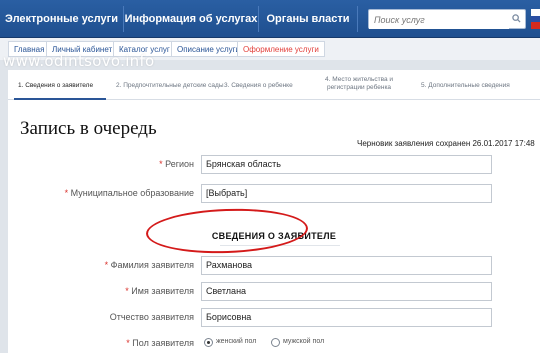 The image size is (540, 353). Describe the element at coordinates (179, 164) in the screenshot. I see `region-label-text: Регион` at that location.